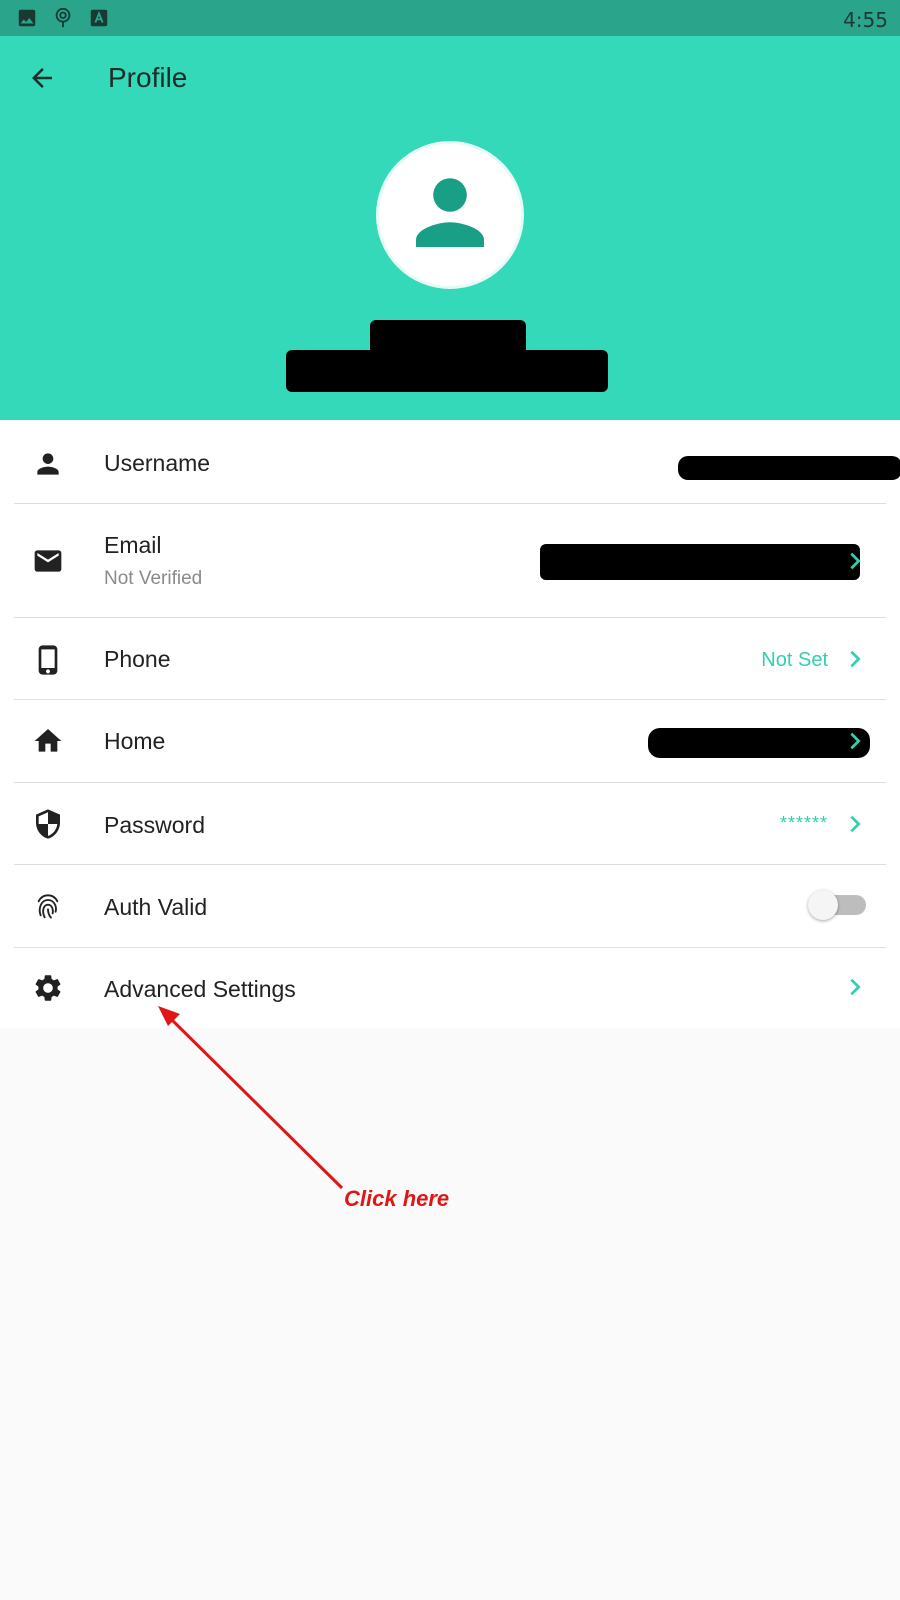  Describe the element at coordinates (156, 907) in the screenshot. I see `auth-valid-label: Auth Valid` at that location.